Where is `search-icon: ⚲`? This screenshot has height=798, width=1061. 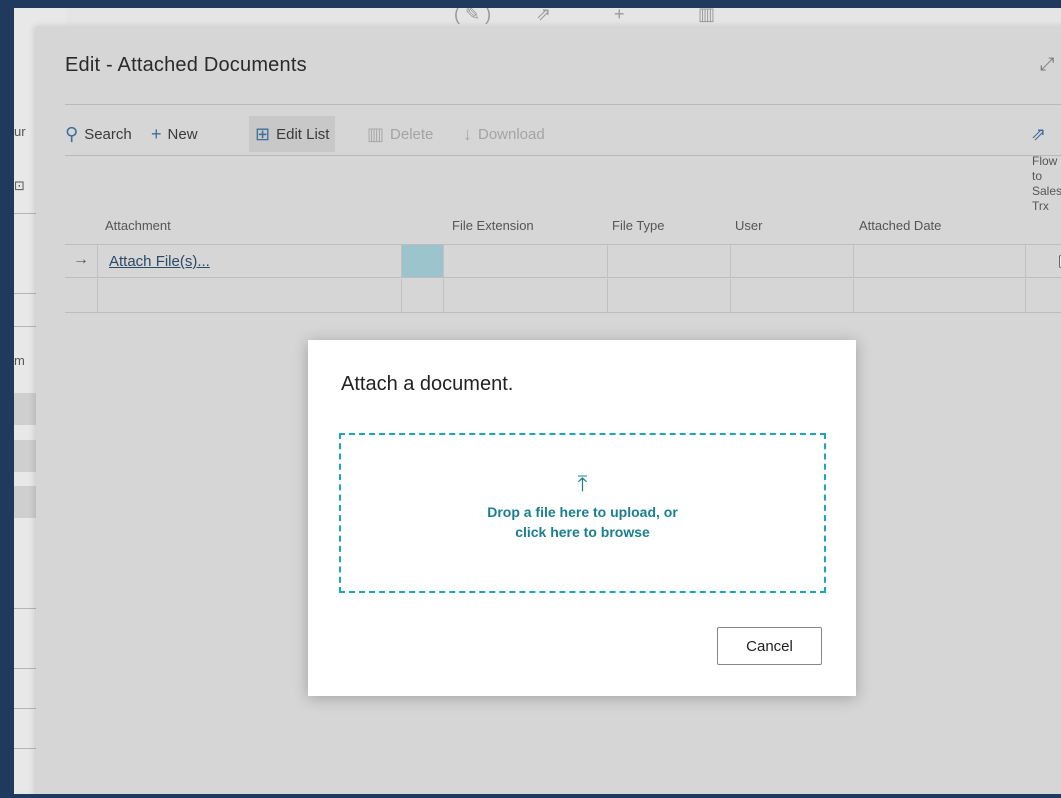
search-icon: ⚲ is located at coordinates (72, 134).